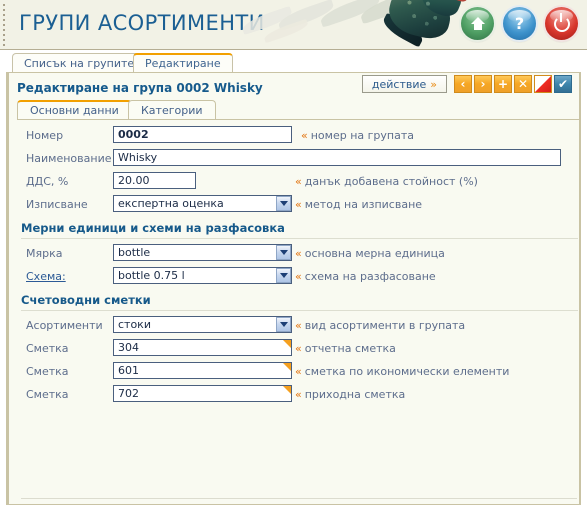  What do you see at coordinates (293, 61) in the screenshot?
I see `main-tab-bar: Списък на групите Редактиране` at bounding box center [293, 61].